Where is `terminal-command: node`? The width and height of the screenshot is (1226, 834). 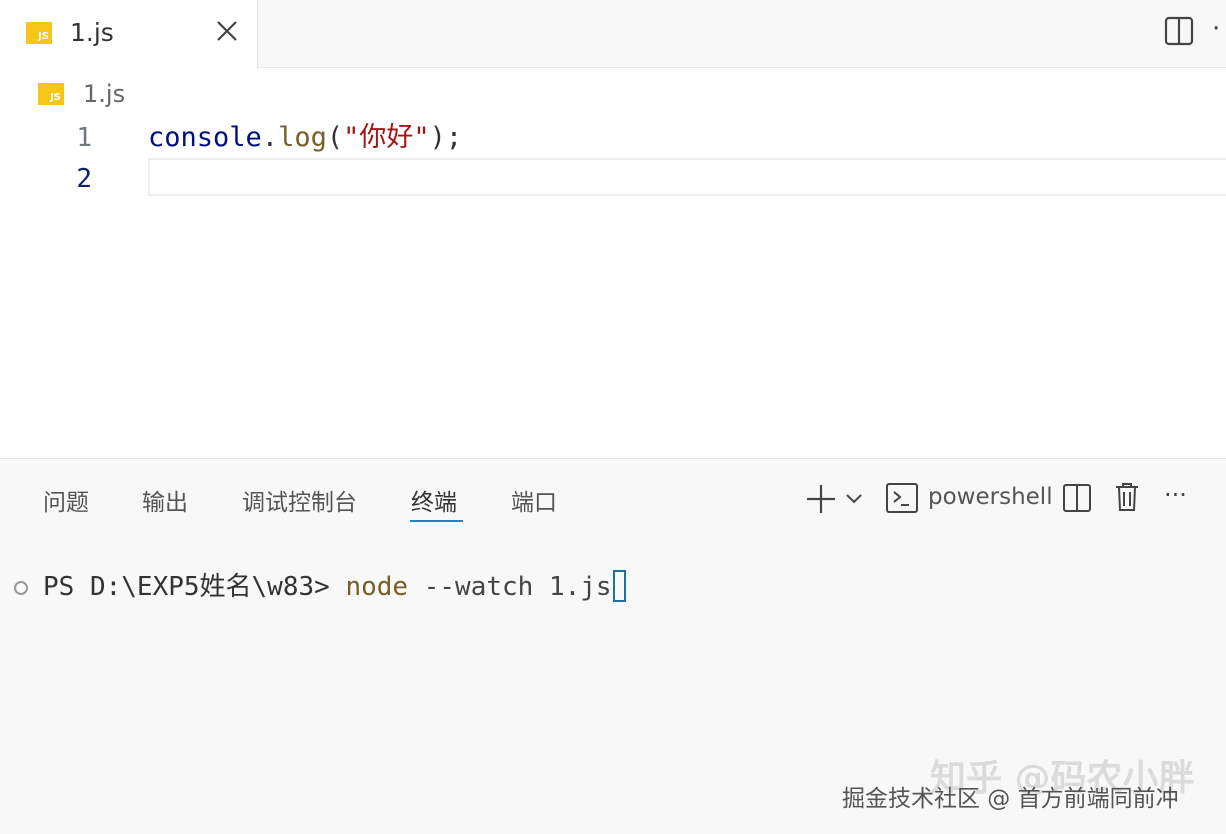
terminal-command: node is located at coordinates (377, 587).